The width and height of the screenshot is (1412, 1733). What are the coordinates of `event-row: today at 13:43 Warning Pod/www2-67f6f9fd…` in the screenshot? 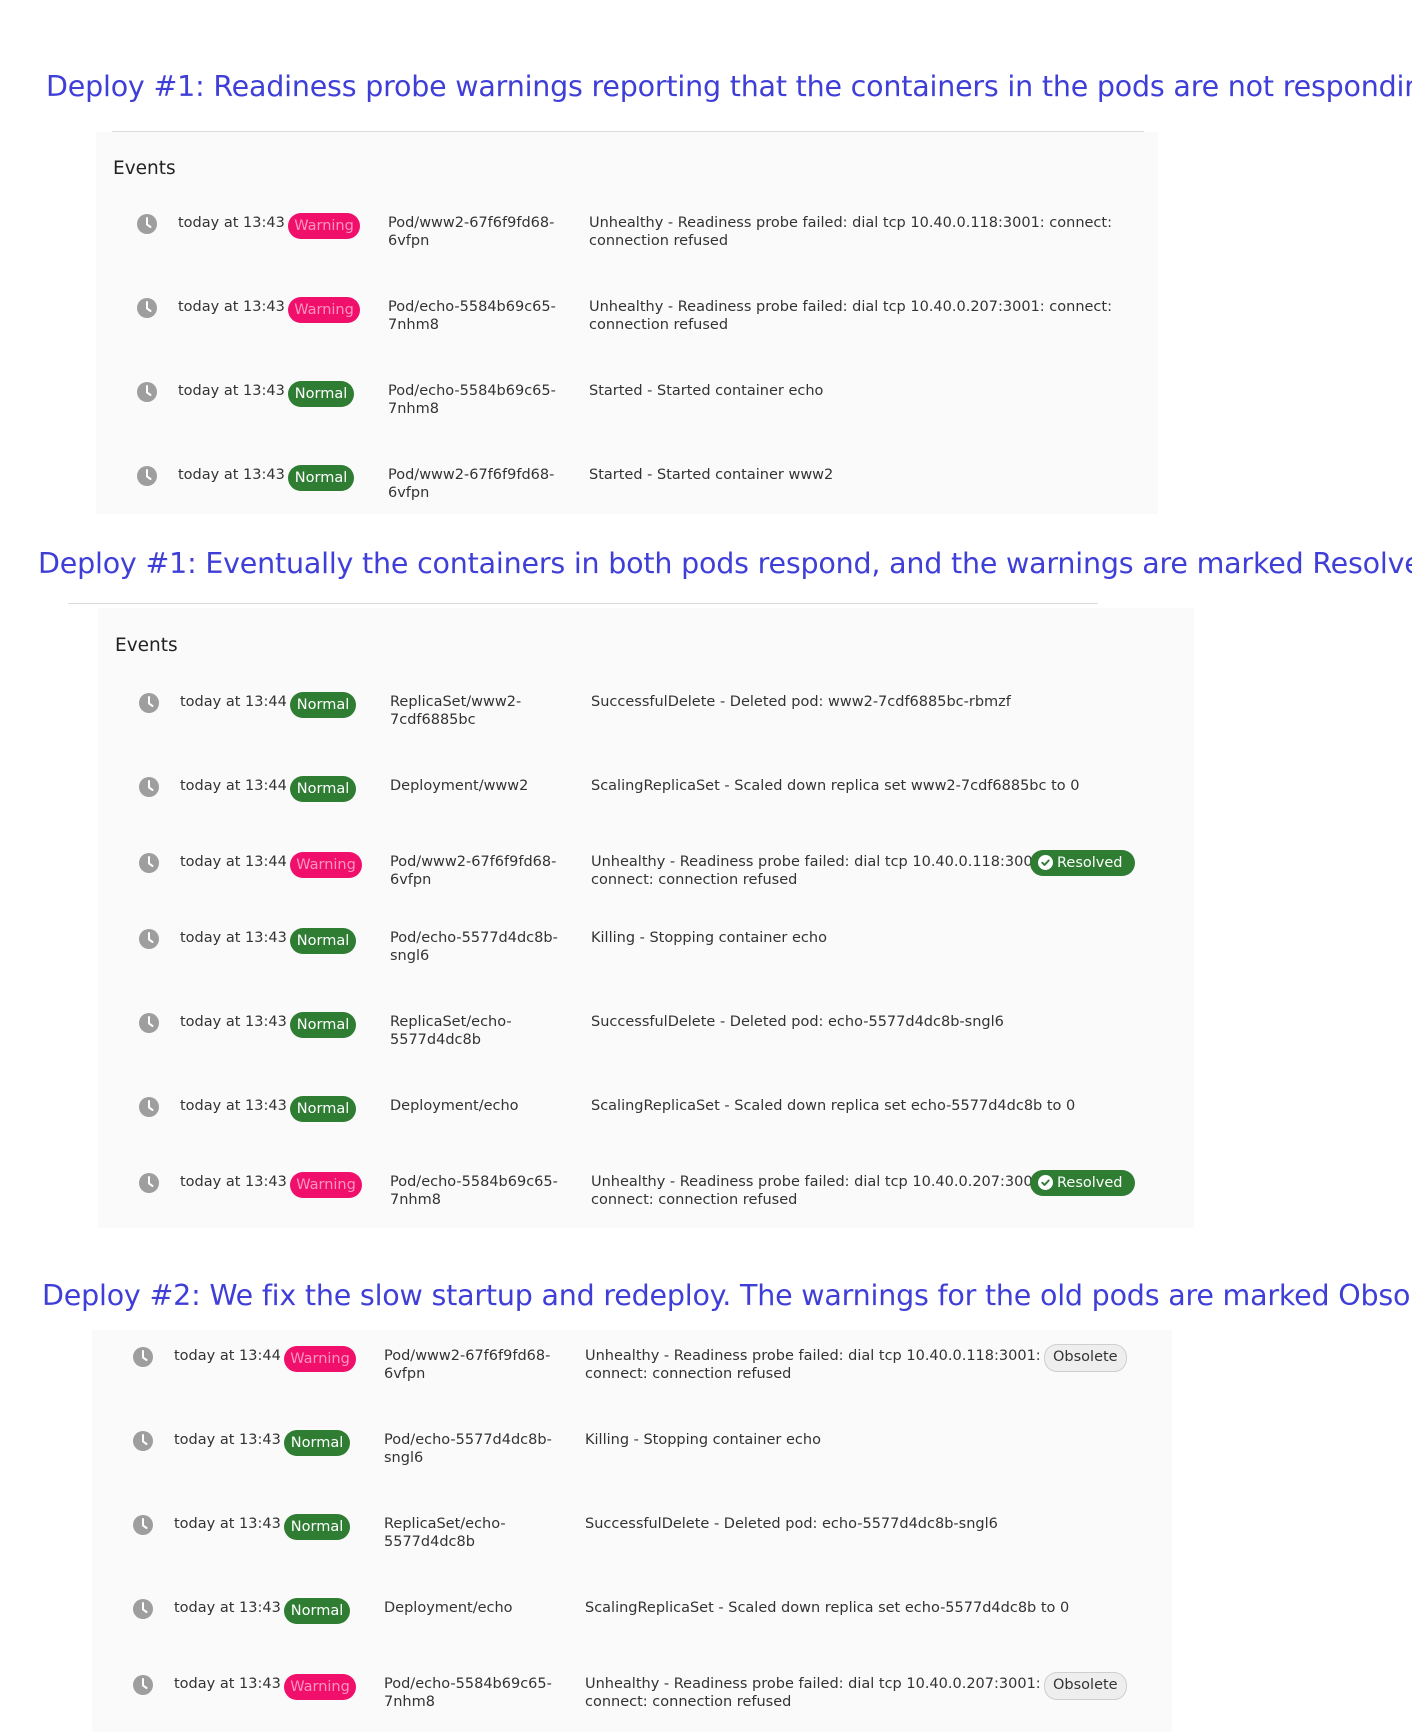 It's located at (627, 242).